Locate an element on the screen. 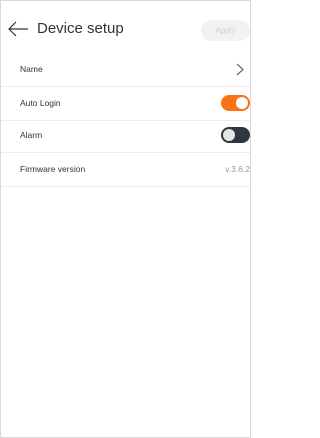  alarm-label: Alarm is located at coordinates (31, 135).